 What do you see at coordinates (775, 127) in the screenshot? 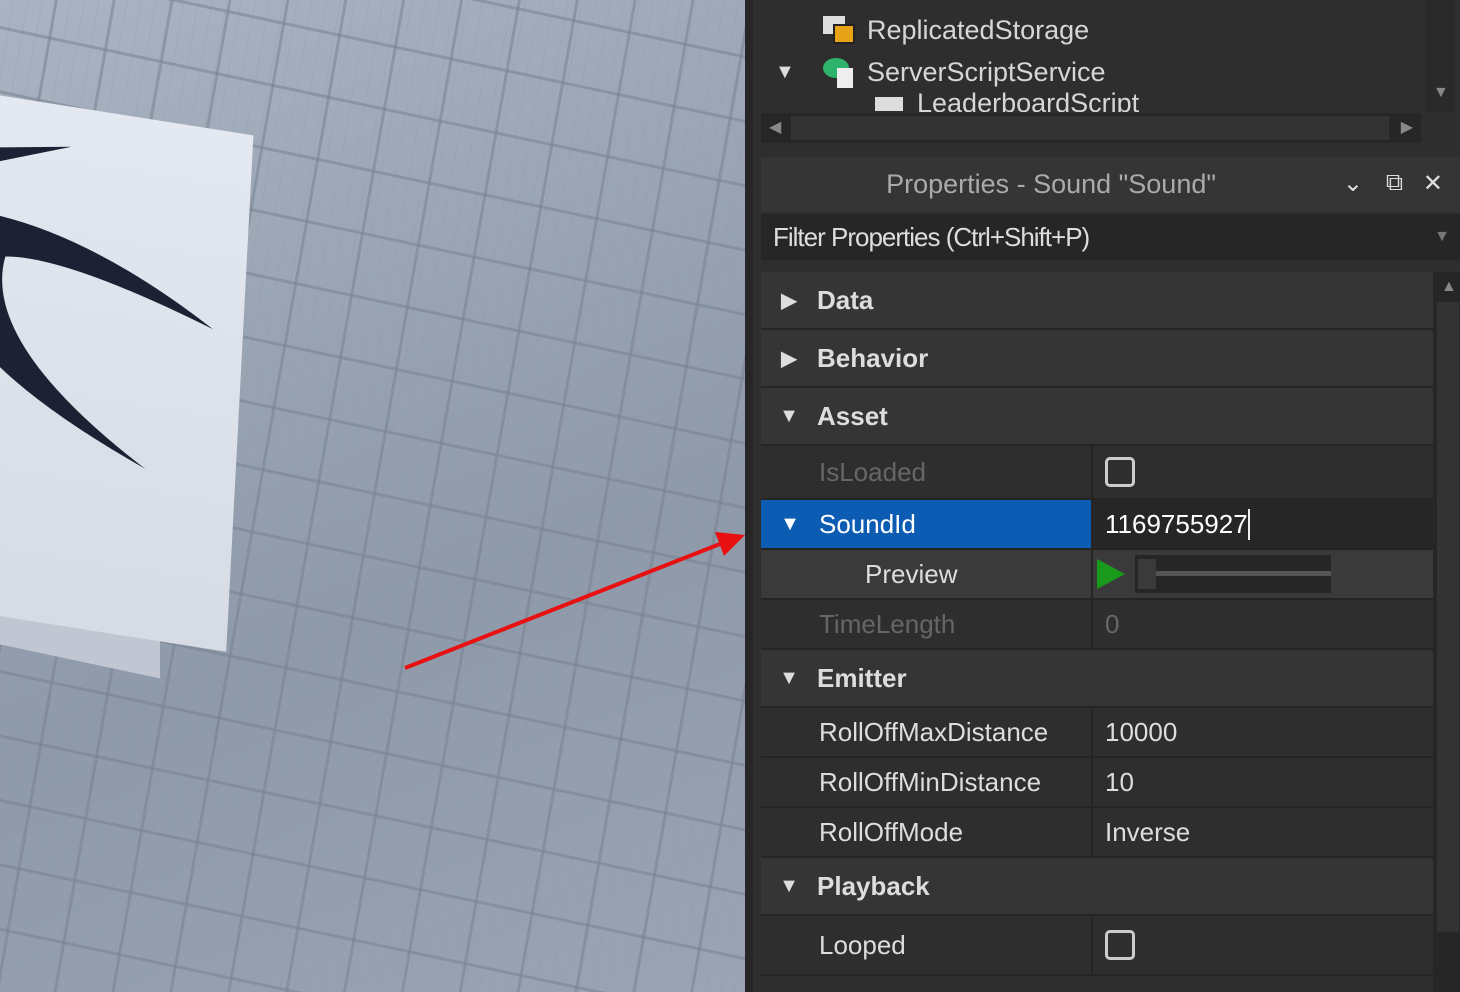
I see `scroll-left-icon: ◀` at bounding box center [775, 127].